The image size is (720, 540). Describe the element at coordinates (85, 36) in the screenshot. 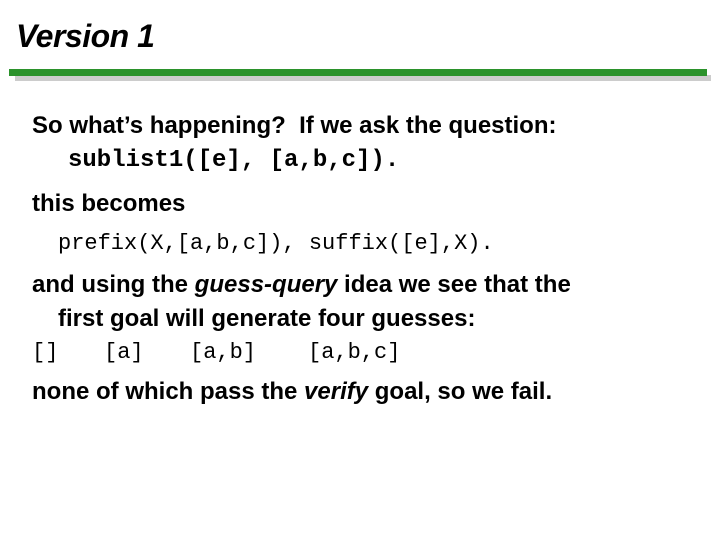

I see `slide-title: Version 1` at that location.